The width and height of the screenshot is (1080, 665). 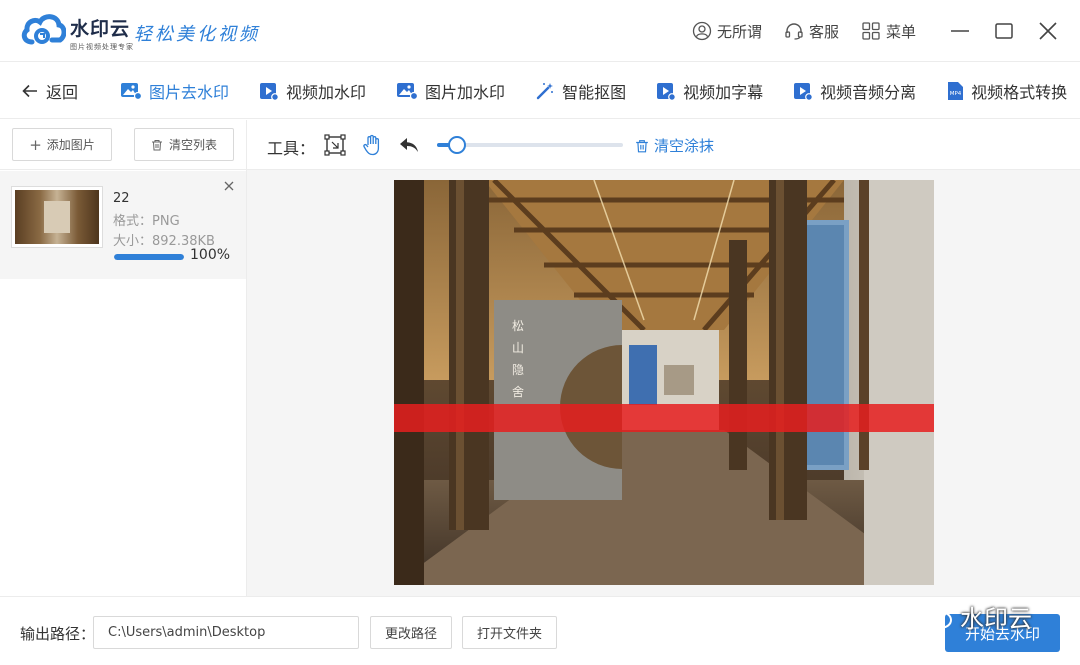 What do you see at coordinates (229, 186) in the screenshot?
I see `remove-file-icon` at bounding box center [229, 186].